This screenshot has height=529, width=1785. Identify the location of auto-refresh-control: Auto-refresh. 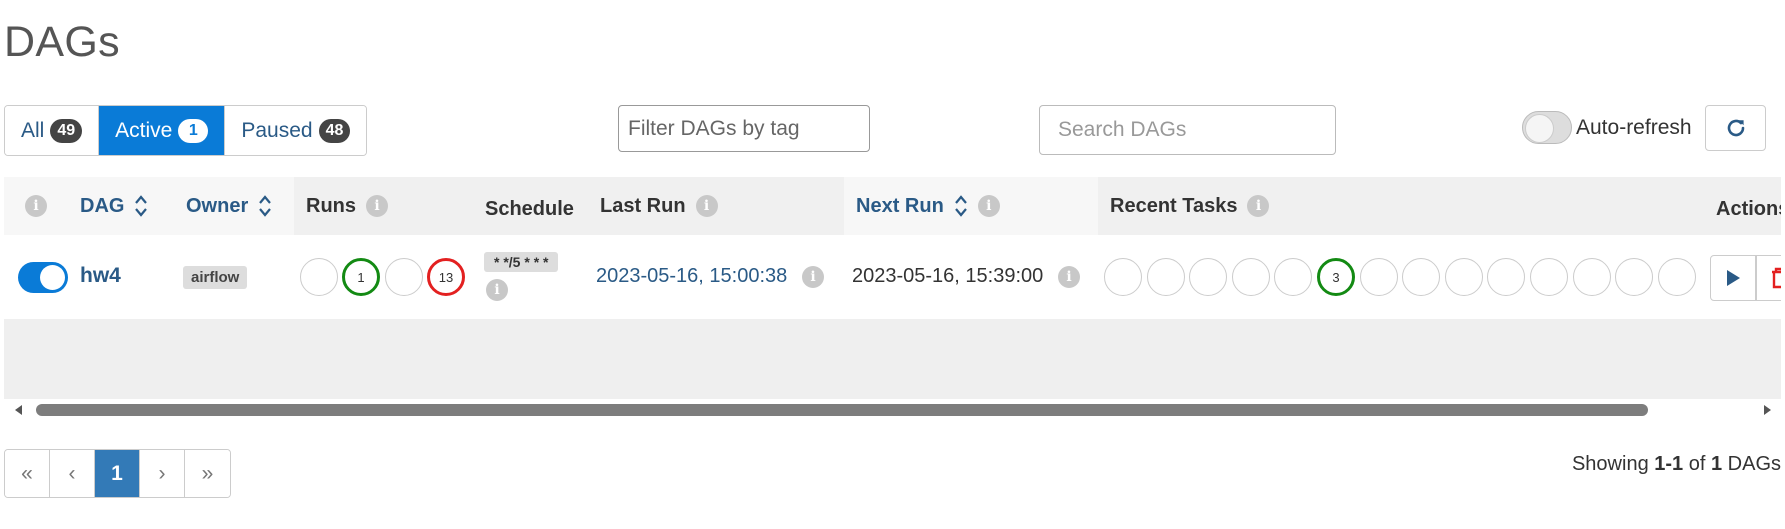
(1607, 127).